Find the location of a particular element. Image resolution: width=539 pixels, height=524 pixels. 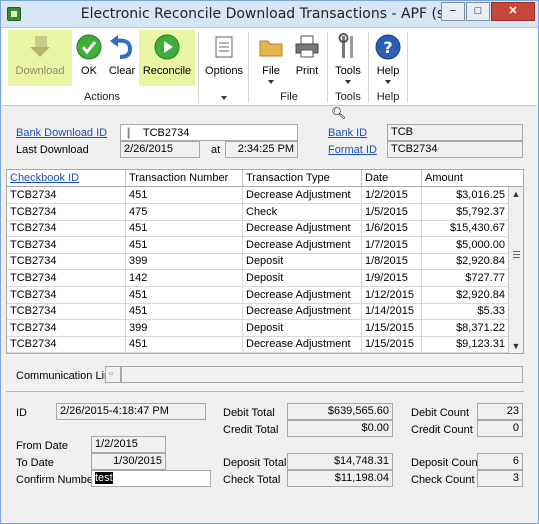

bank-download-id-value: TCB2734 is located at coordinates (166, 133).